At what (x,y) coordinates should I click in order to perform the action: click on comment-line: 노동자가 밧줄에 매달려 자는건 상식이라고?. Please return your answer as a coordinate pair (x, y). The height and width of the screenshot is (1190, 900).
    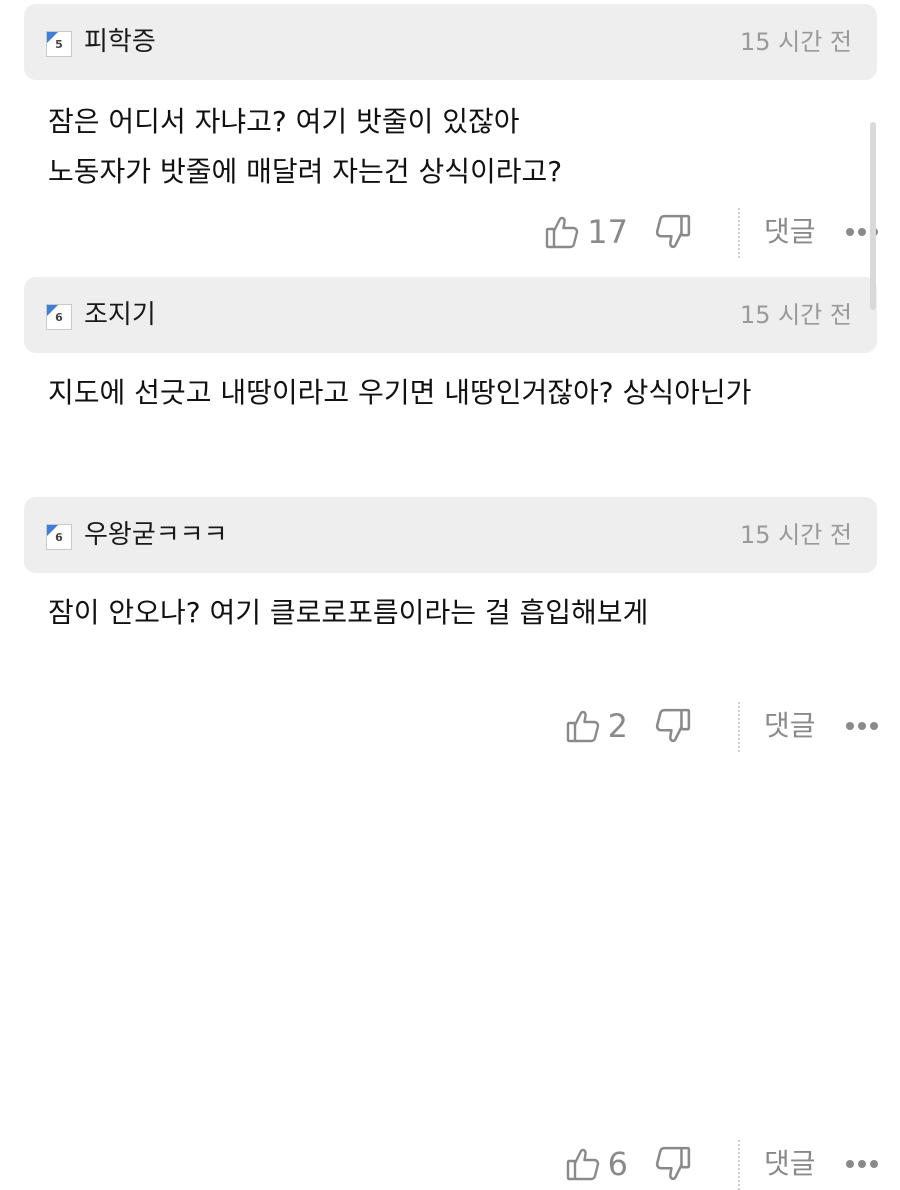
    Looking at the image, I should click on (305, 171).